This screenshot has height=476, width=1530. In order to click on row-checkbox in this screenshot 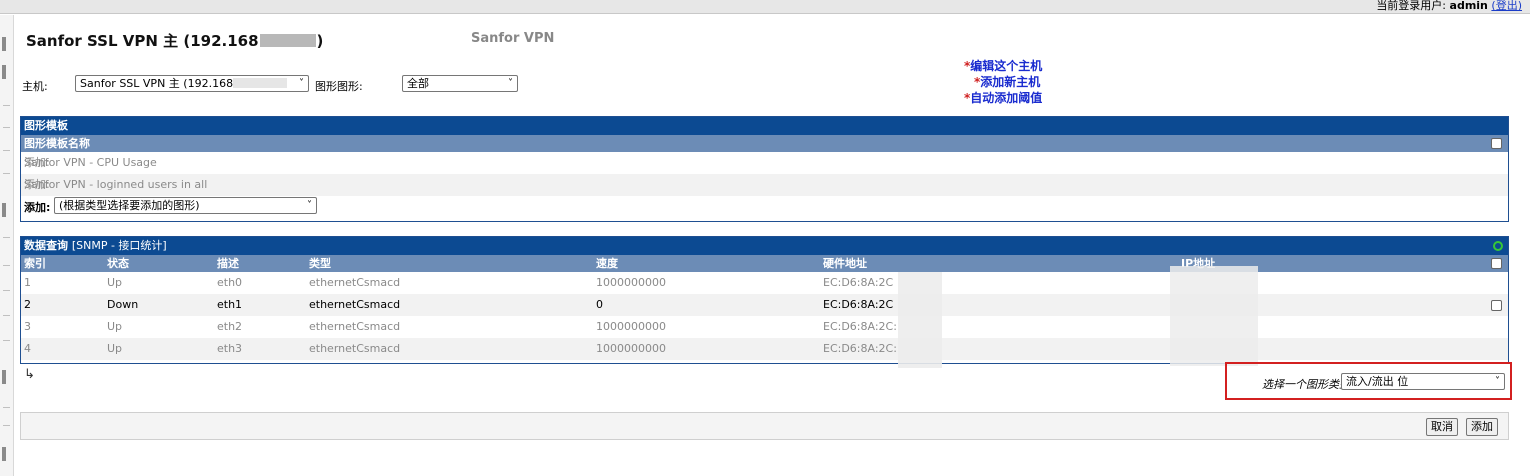, I will do `click(1496, 305)`.